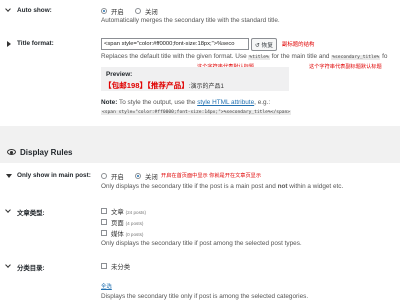  Describe the element at coordinates (385, 56) in the screenshot. I see `title-format-help-suffix: fo` at that location.